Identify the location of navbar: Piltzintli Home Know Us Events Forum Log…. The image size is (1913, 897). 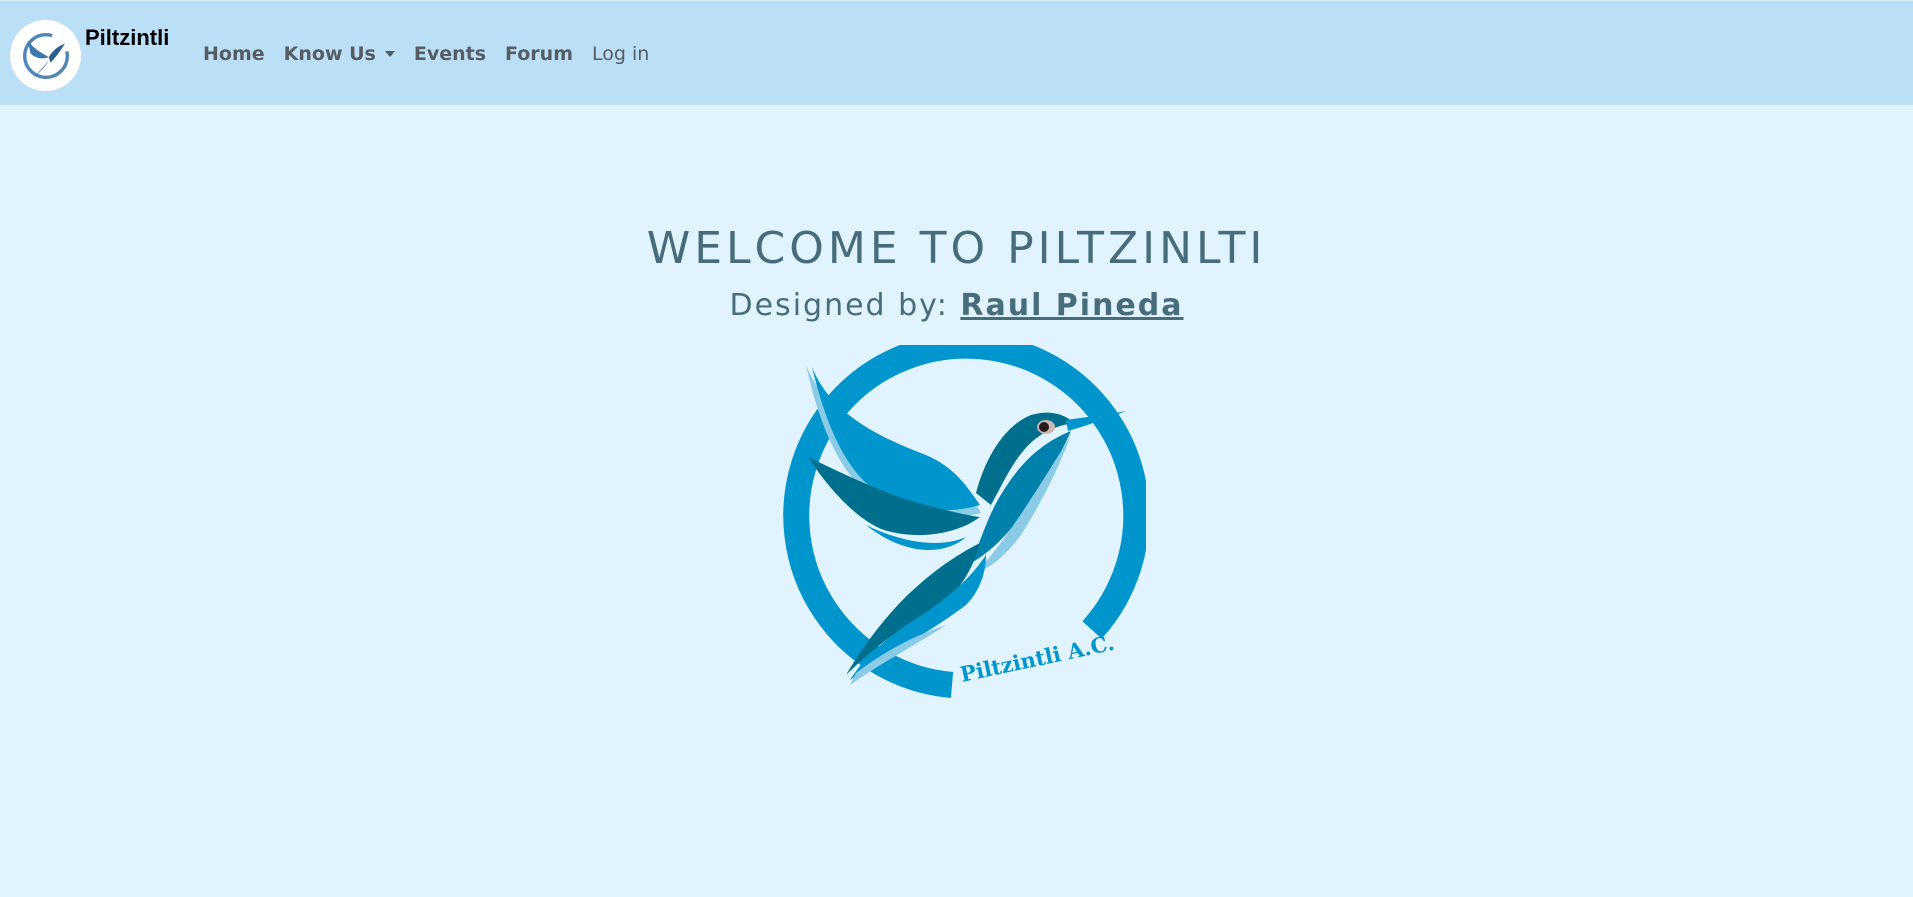
(956, 52).